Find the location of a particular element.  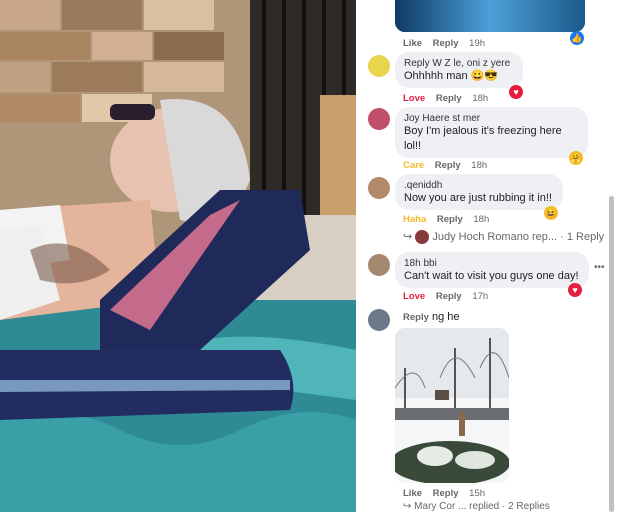

comment-actions: Care Reply 18h is located at coordinates (449, 165).